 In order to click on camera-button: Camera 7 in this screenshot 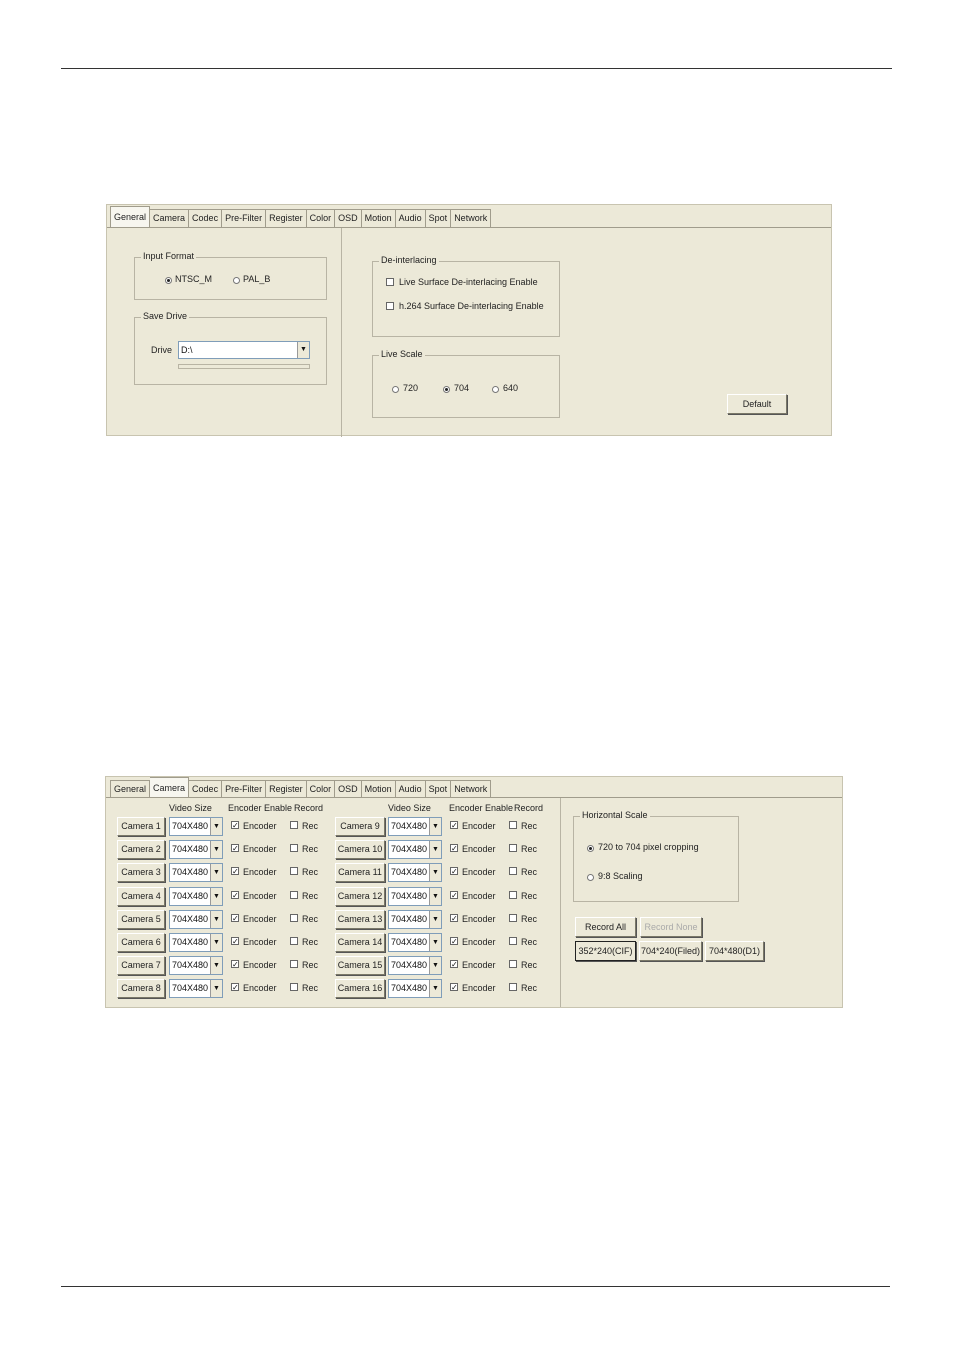, I will do `click(141, 966)`.